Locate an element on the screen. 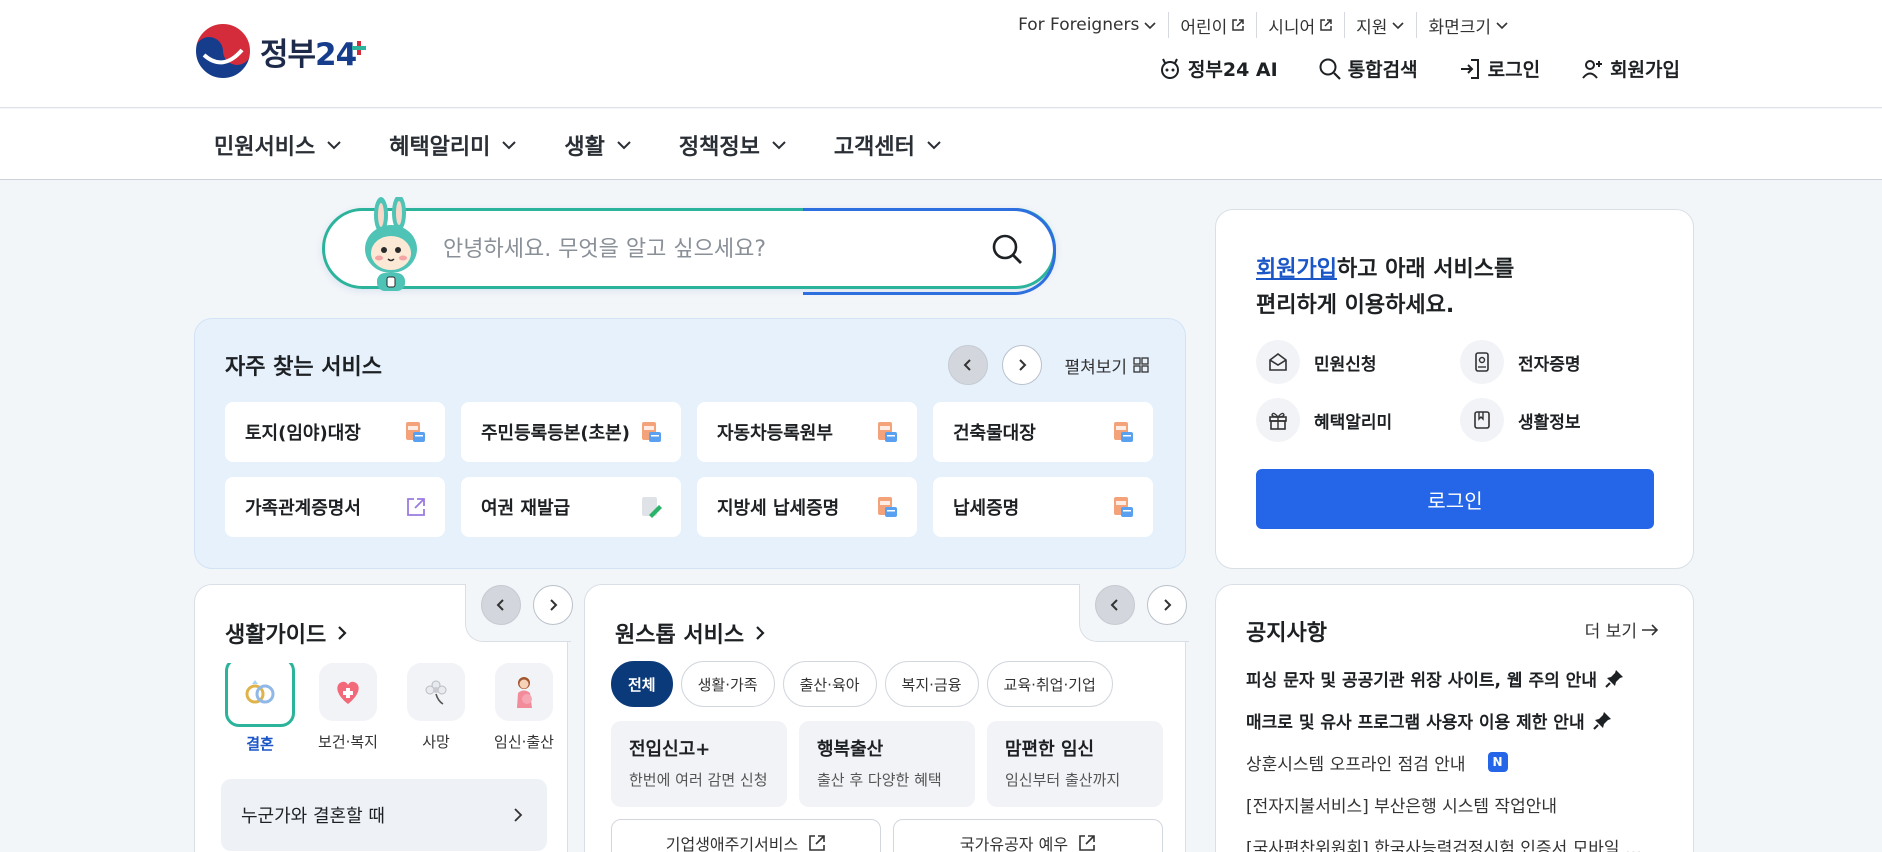  util-children: 어린이 is located at coordinates (1212, 25).